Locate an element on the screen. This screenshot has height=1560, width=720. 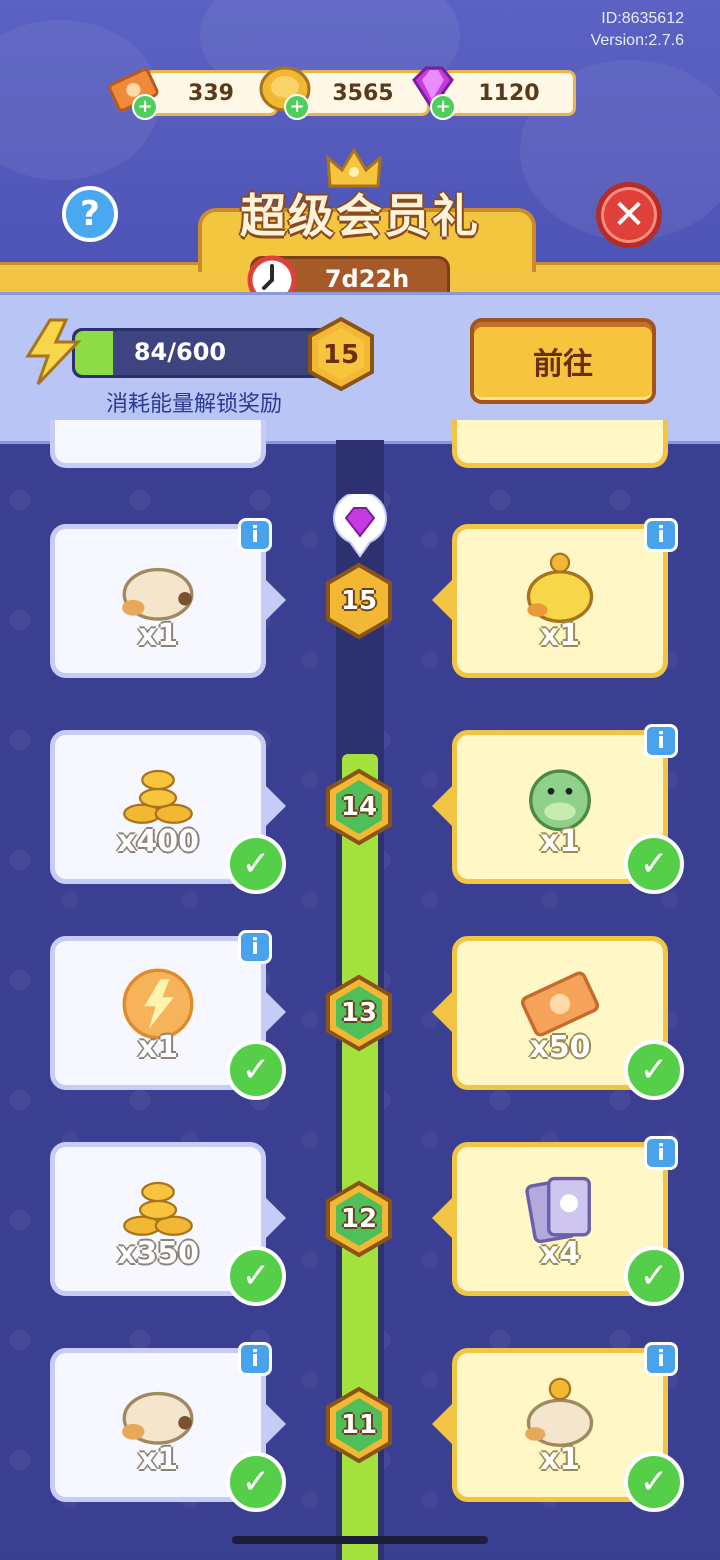
reward-card-left: x1 is located at coordinates (158, 601).